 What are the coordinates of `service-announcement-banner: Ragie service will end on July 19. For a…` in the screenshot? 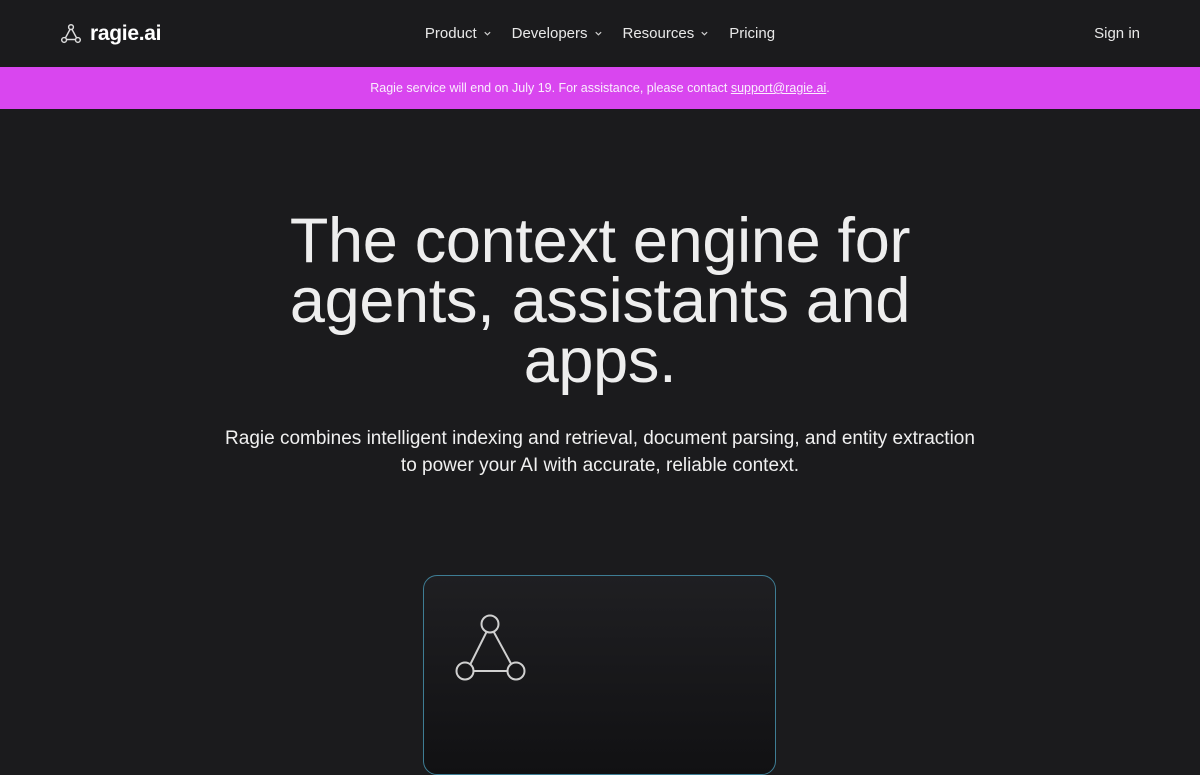 It's located at (600, 88).